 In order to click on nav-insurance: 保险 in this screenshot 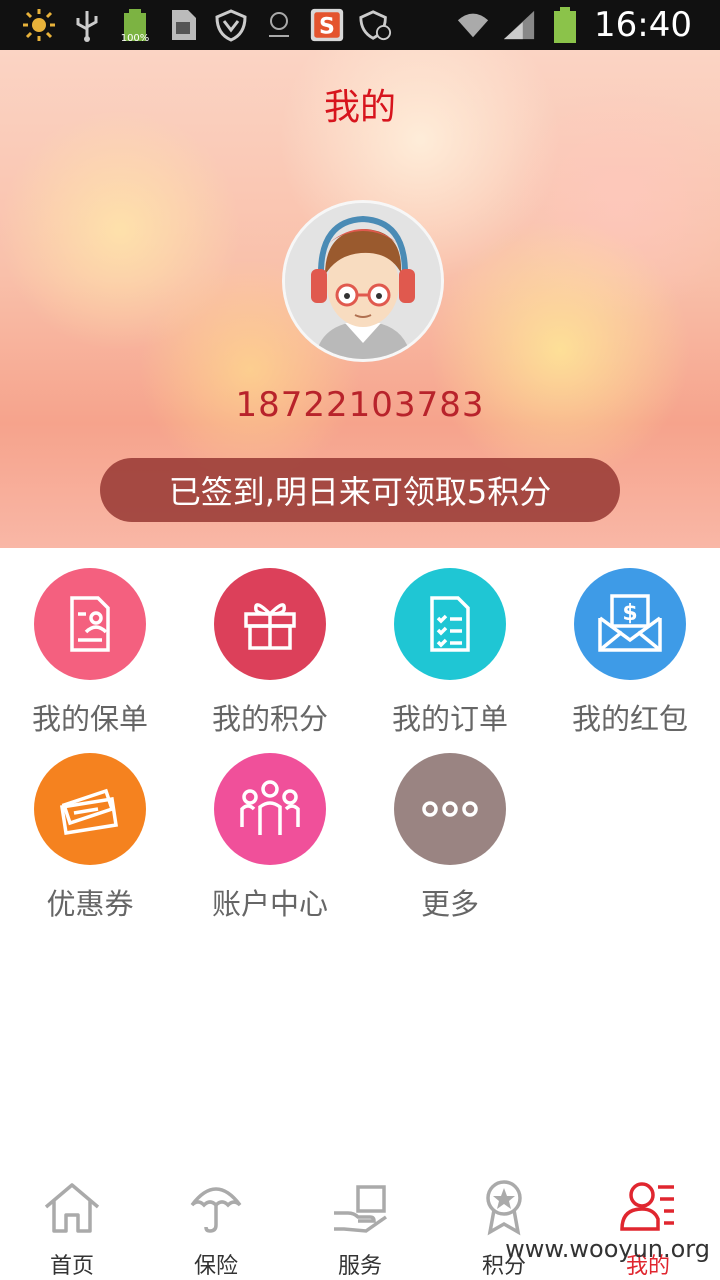, I will do `click(216, 1225)`.